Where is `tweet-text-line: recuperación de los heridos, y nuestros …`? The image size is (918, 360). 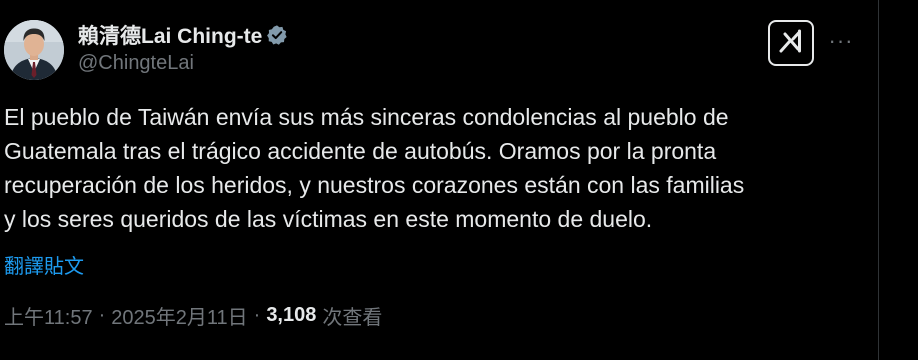
tweet-text-line: recuperación de los heridos, y nuestros … is located at coordinates (374, 185).